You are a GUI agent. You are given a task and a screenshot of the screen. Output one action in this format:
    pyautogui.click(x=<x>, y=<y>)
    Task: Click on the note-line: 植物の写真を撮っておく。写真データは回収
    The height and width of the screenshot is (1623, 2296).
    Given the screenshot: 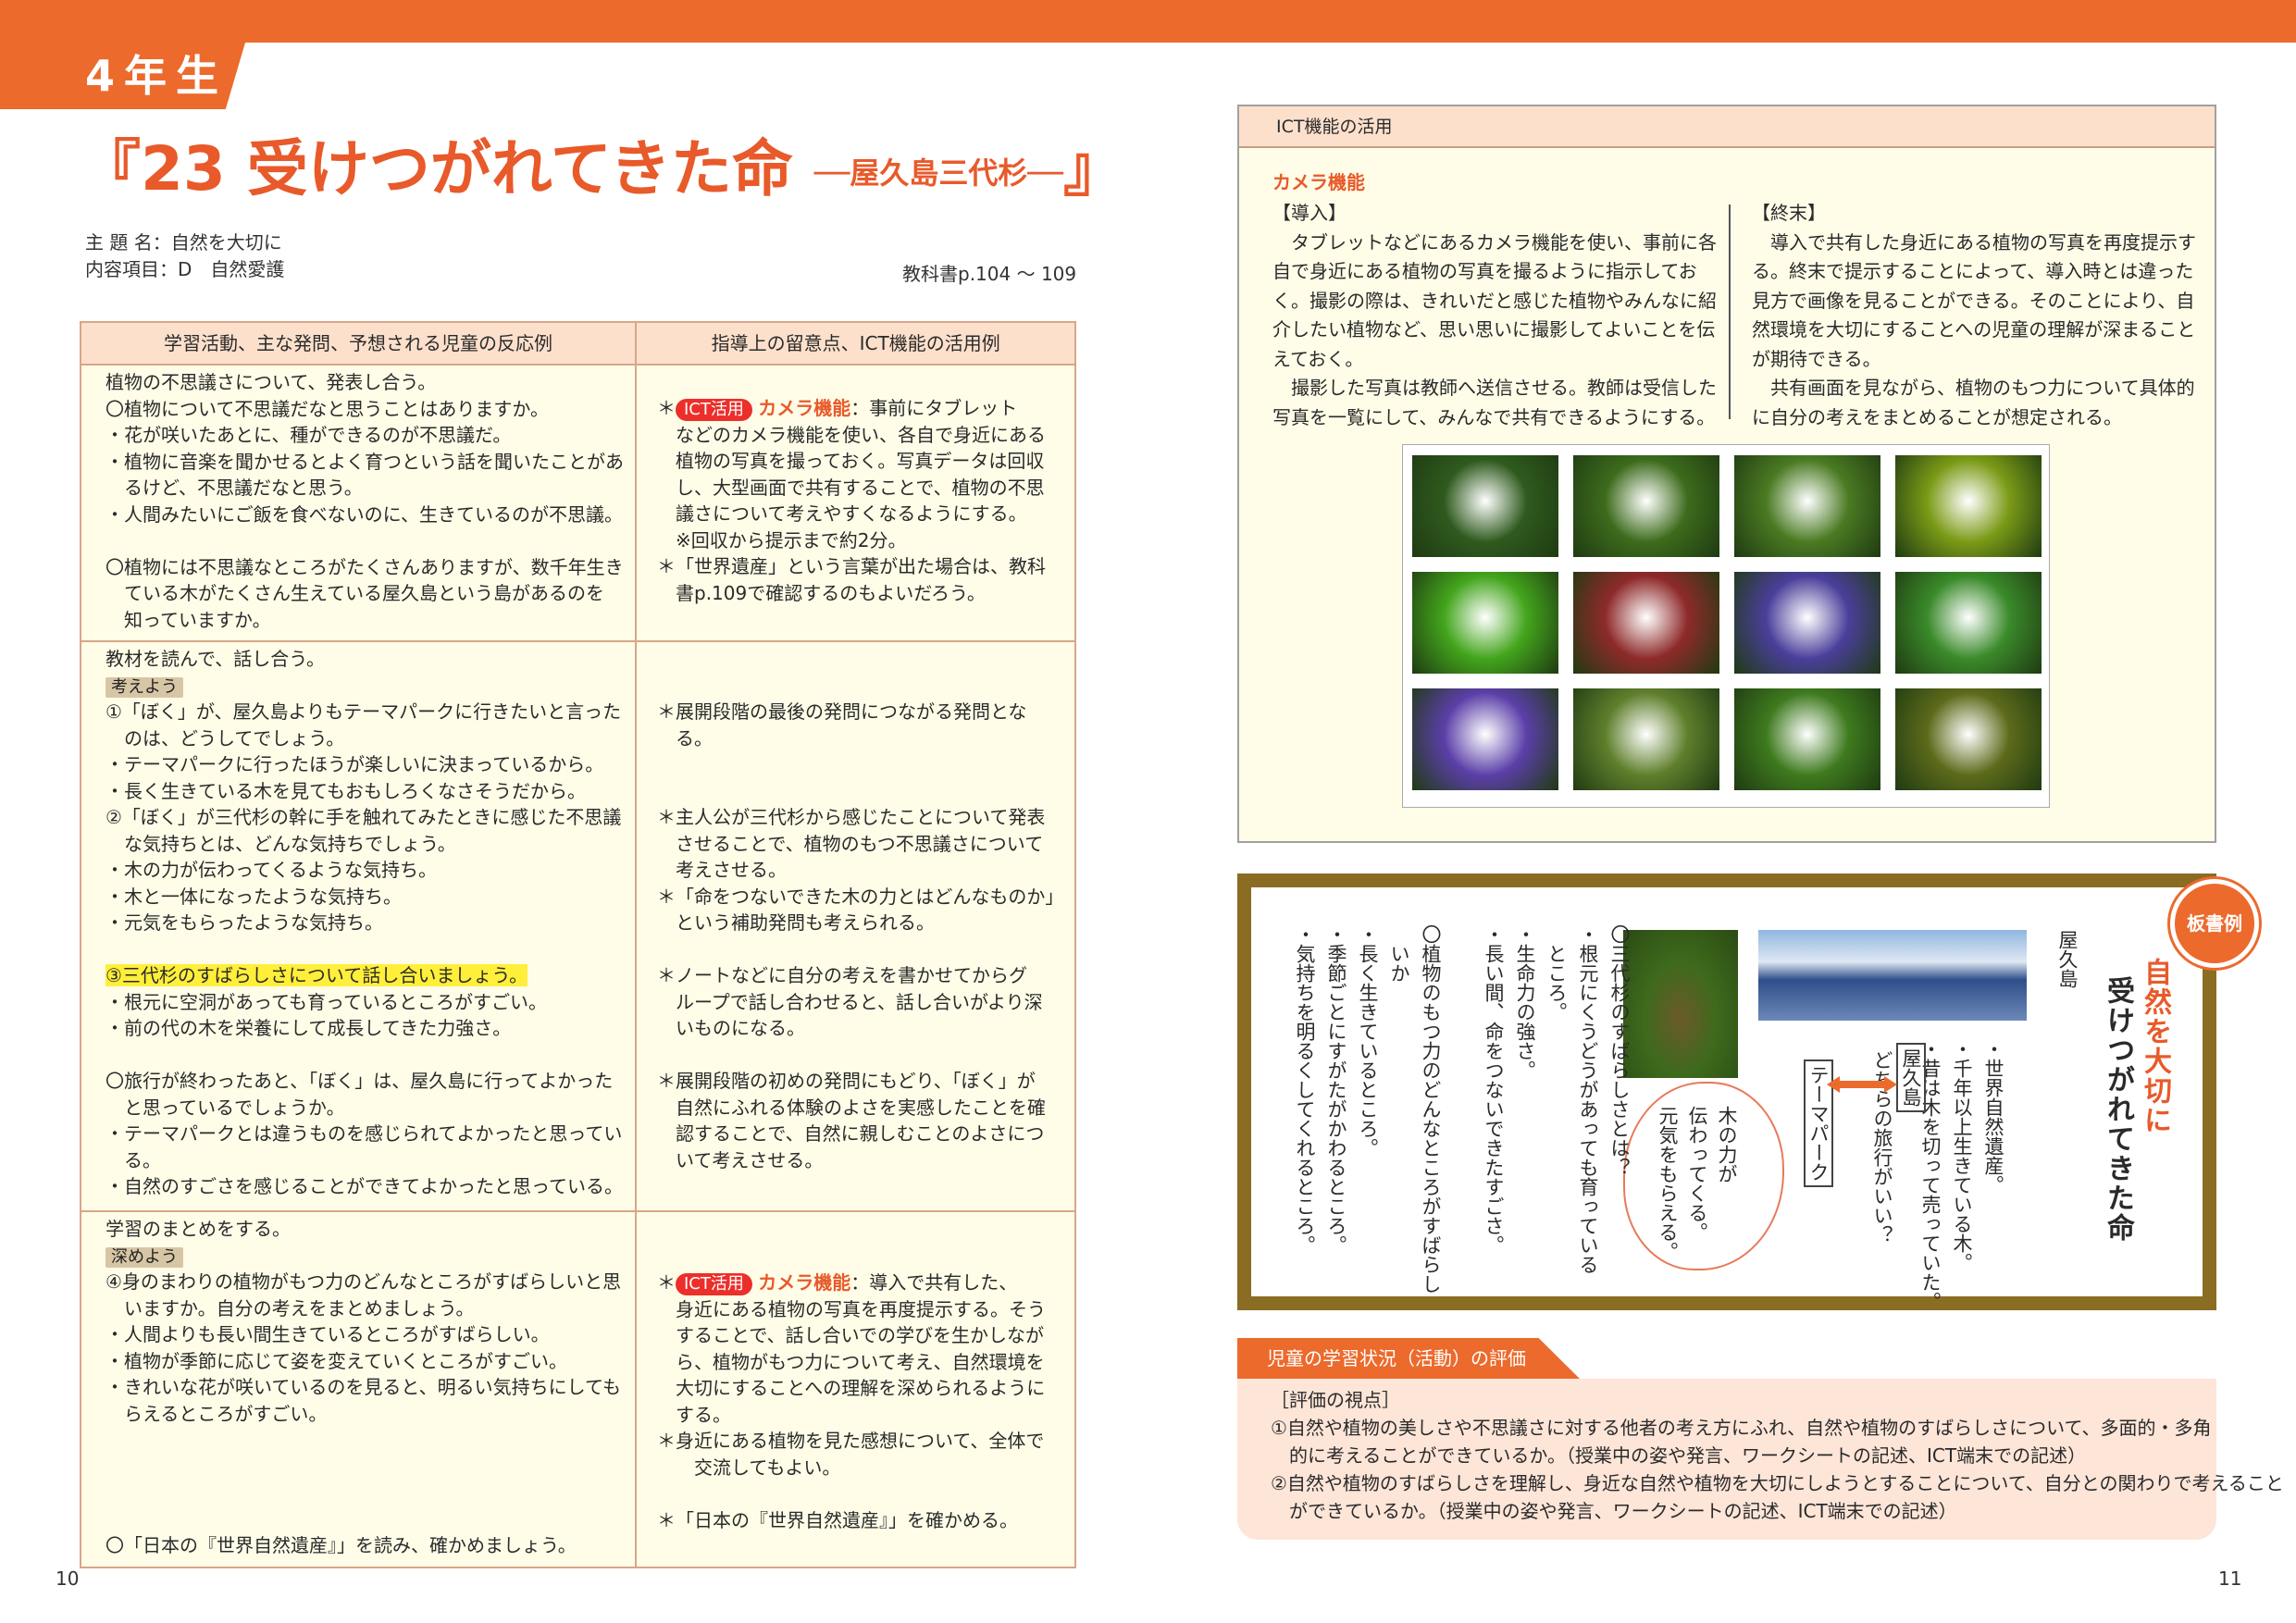 What is the action you would take?
    pyautogui.click(x=861, y=461)
    